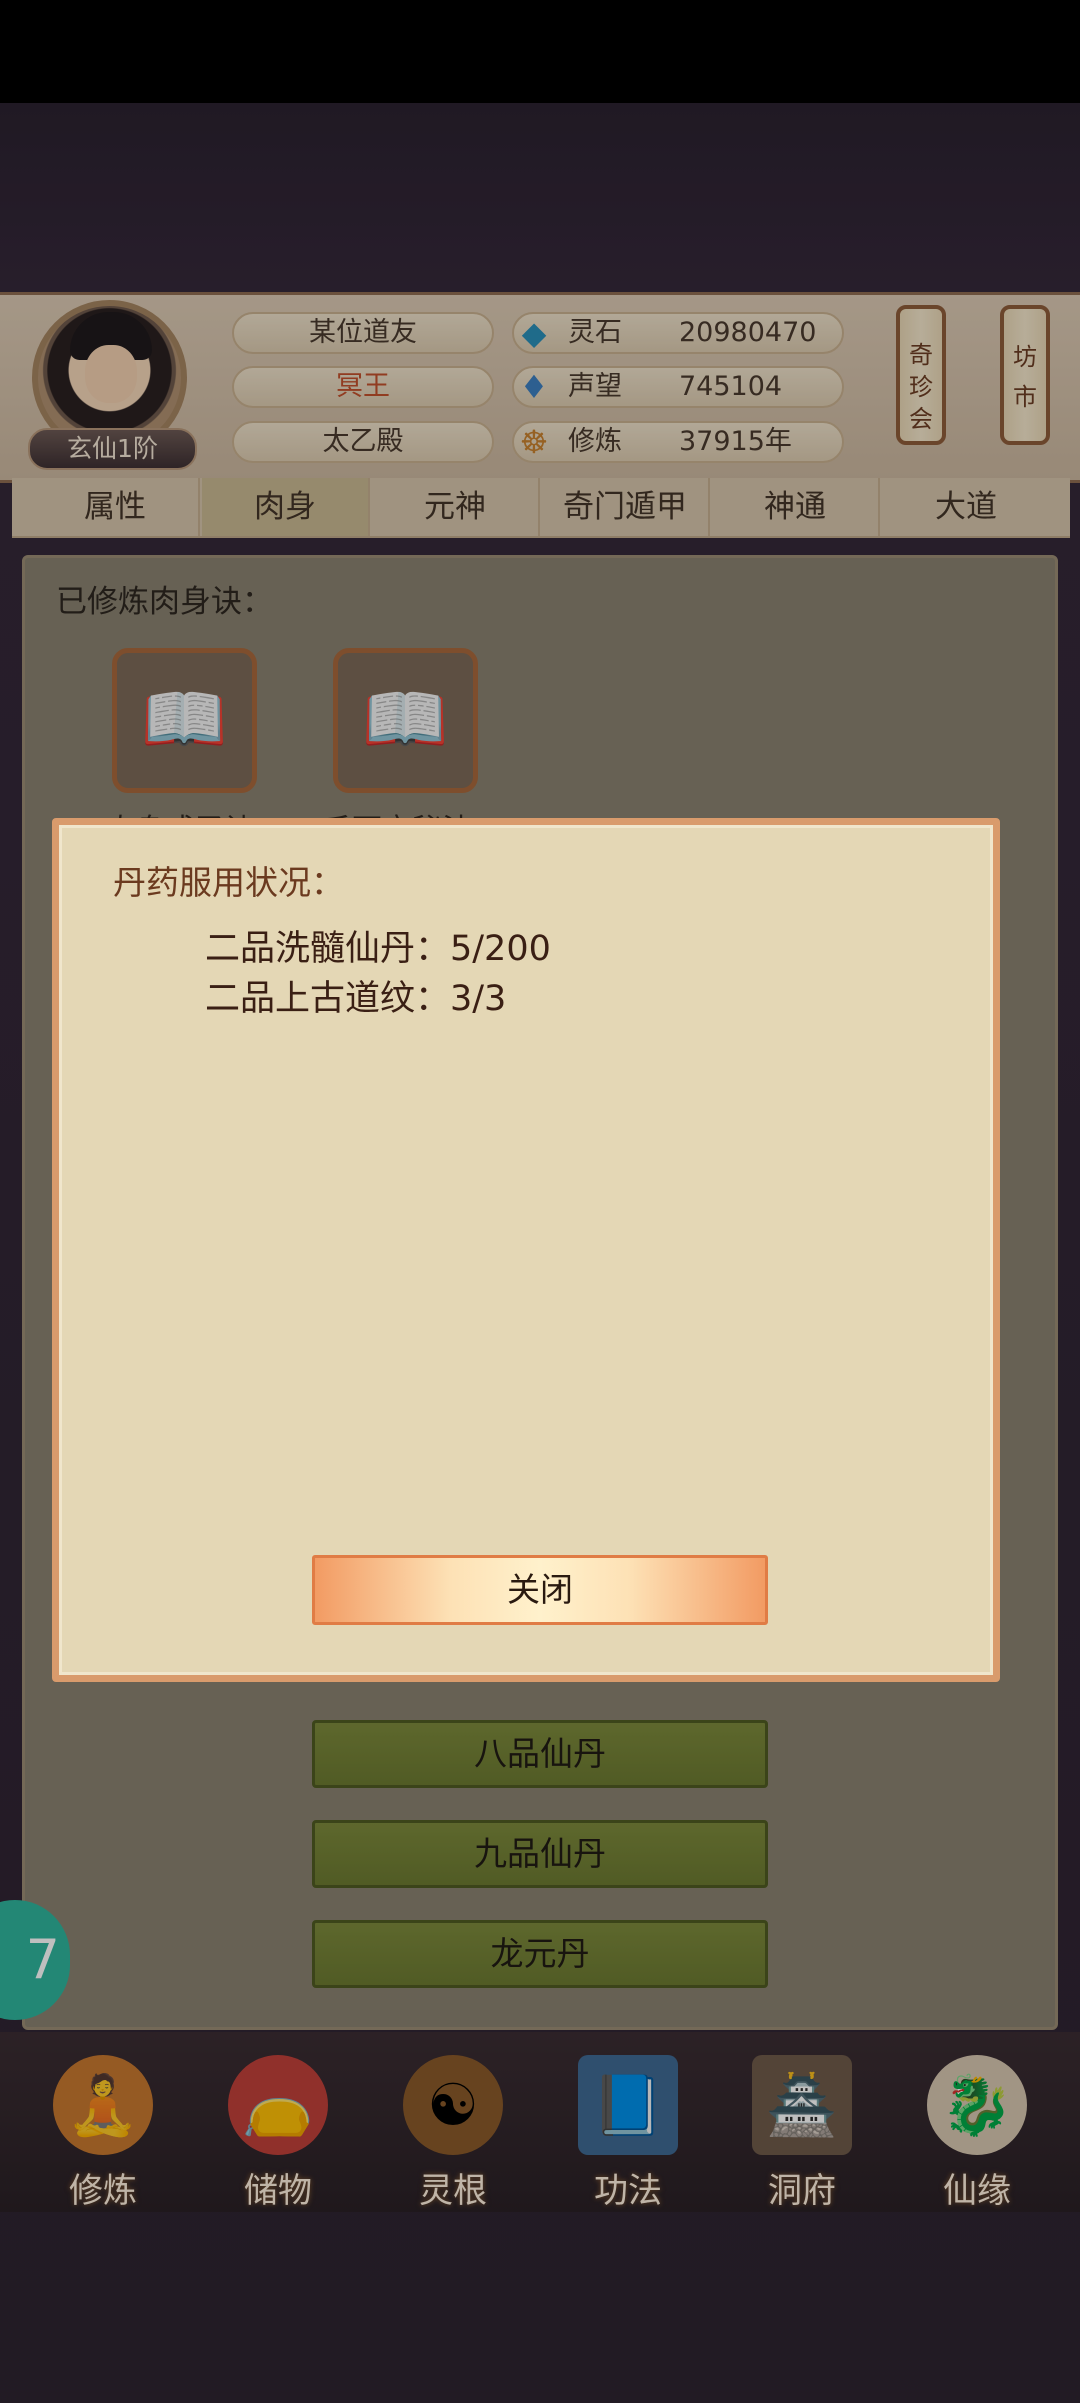 The image size is (1080, 2403). I want to click on modal-title: 丹药服用状况：, so click(228, 882).